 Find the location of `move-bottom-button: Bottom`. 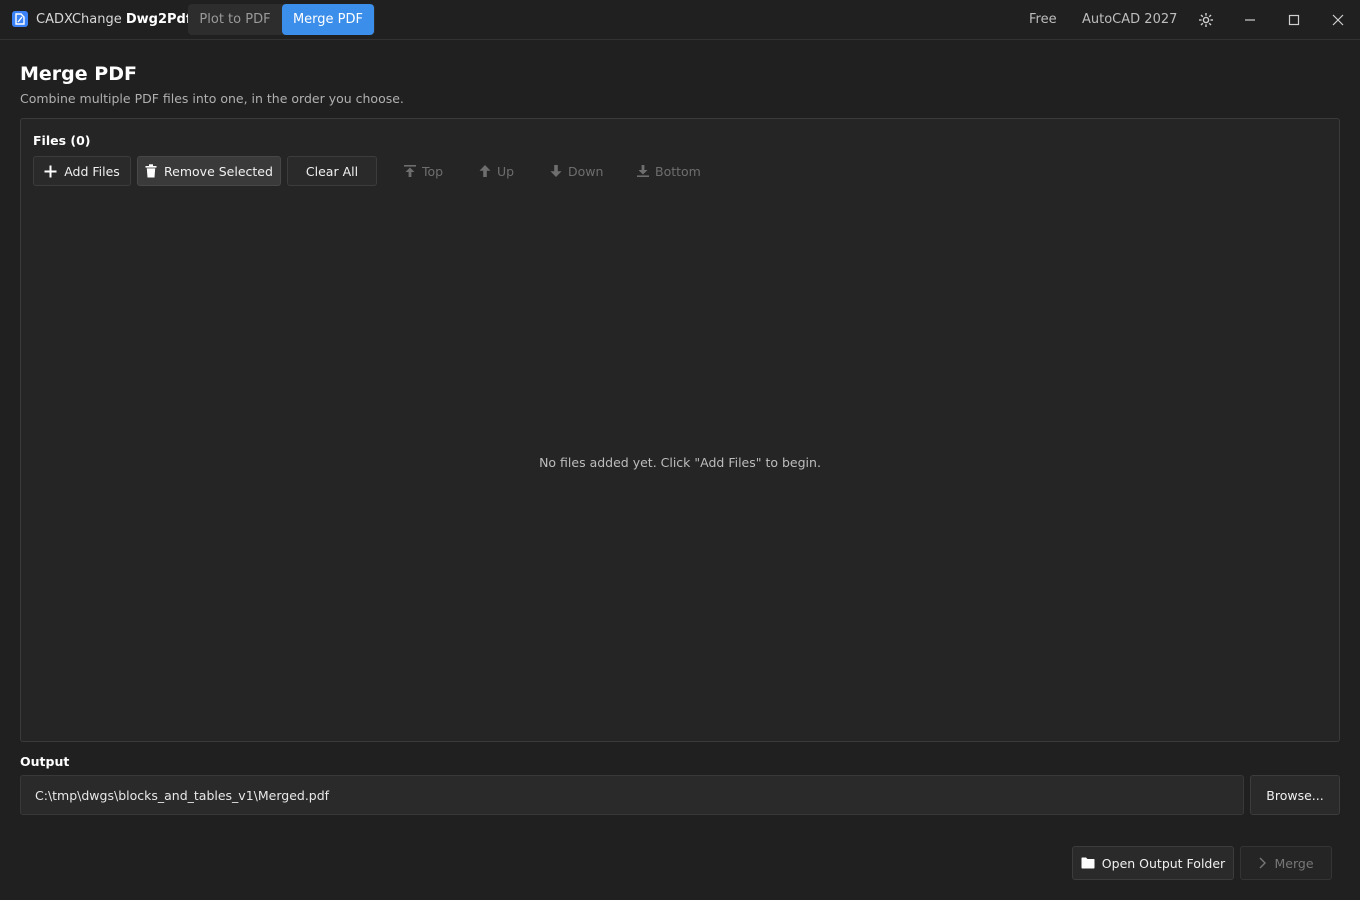

move-bottom-button: Bottom is located at coordinates (668, 171).